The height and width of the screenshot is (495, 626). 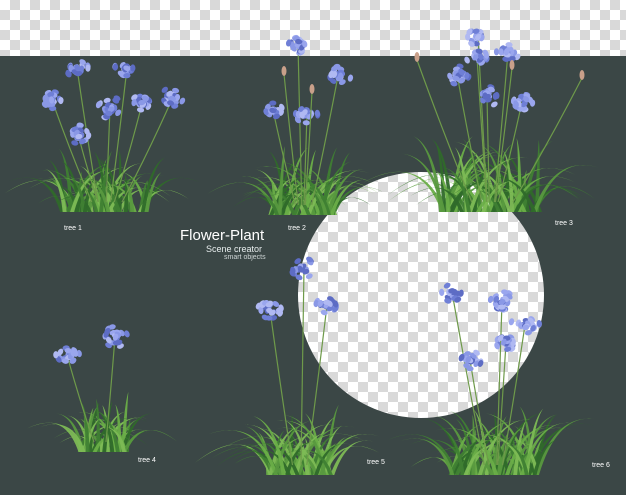 I want to click on scene-title: Flower-Plant, so click(x=222, y=235).